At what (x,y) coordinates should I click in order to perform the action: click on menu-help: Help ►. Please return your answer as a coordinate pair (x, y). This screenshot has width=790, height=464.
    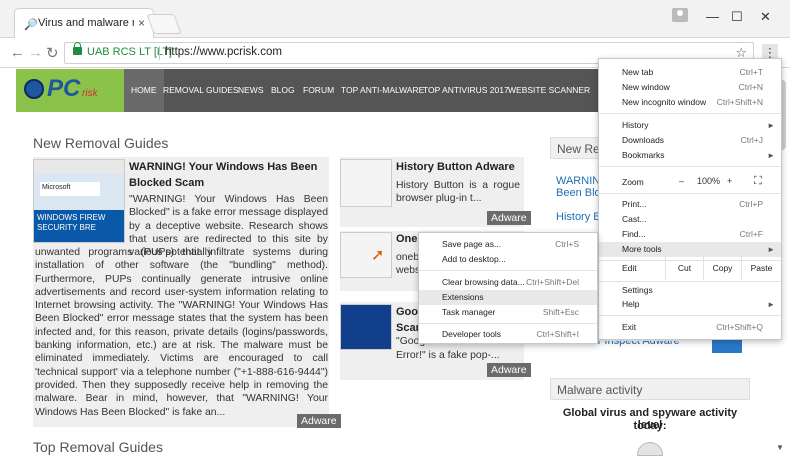
    Looking at the image, I should click on (690, 304).